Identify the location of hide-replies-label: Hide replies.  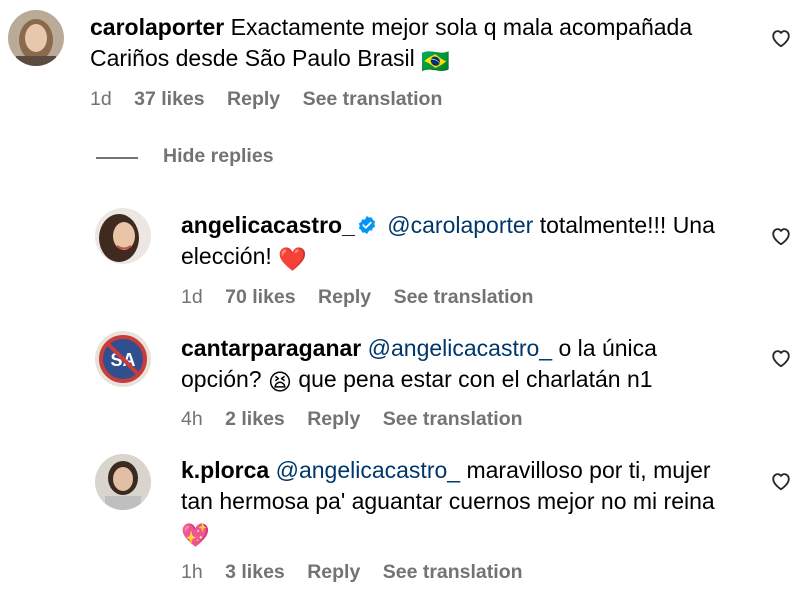
(218, 156).